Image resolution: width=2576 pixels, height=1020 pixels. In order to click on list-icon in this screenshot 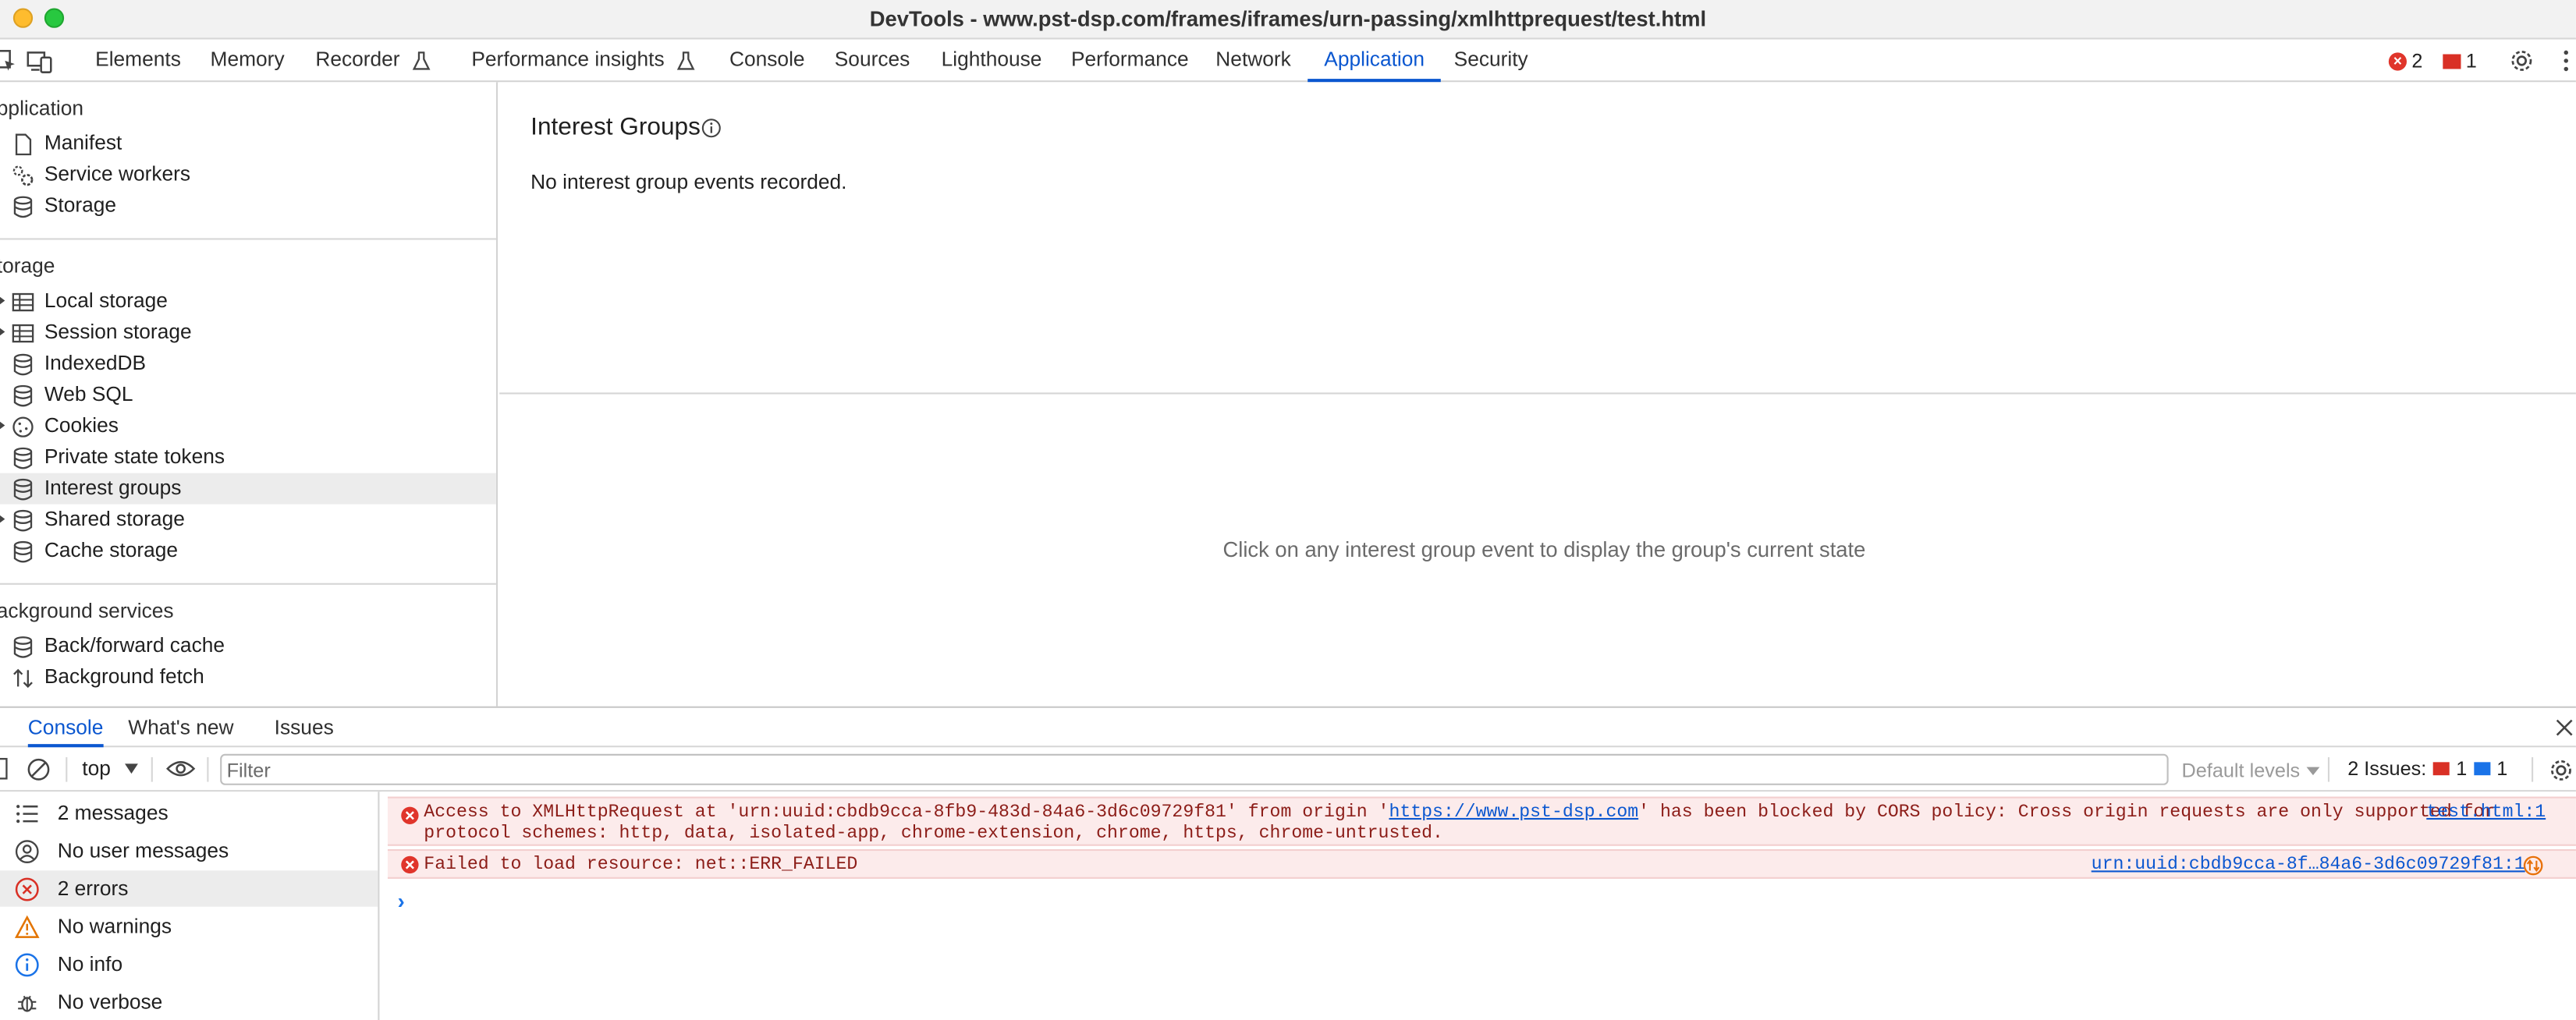, I will do `click(27, 814)`.